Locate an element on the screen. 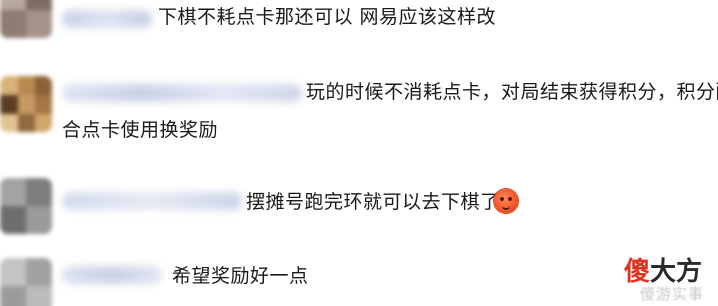  comment-text: 玩的时候不消耗点卡，对局结束获得积分，积分配 is located at coordinates (512, 92).